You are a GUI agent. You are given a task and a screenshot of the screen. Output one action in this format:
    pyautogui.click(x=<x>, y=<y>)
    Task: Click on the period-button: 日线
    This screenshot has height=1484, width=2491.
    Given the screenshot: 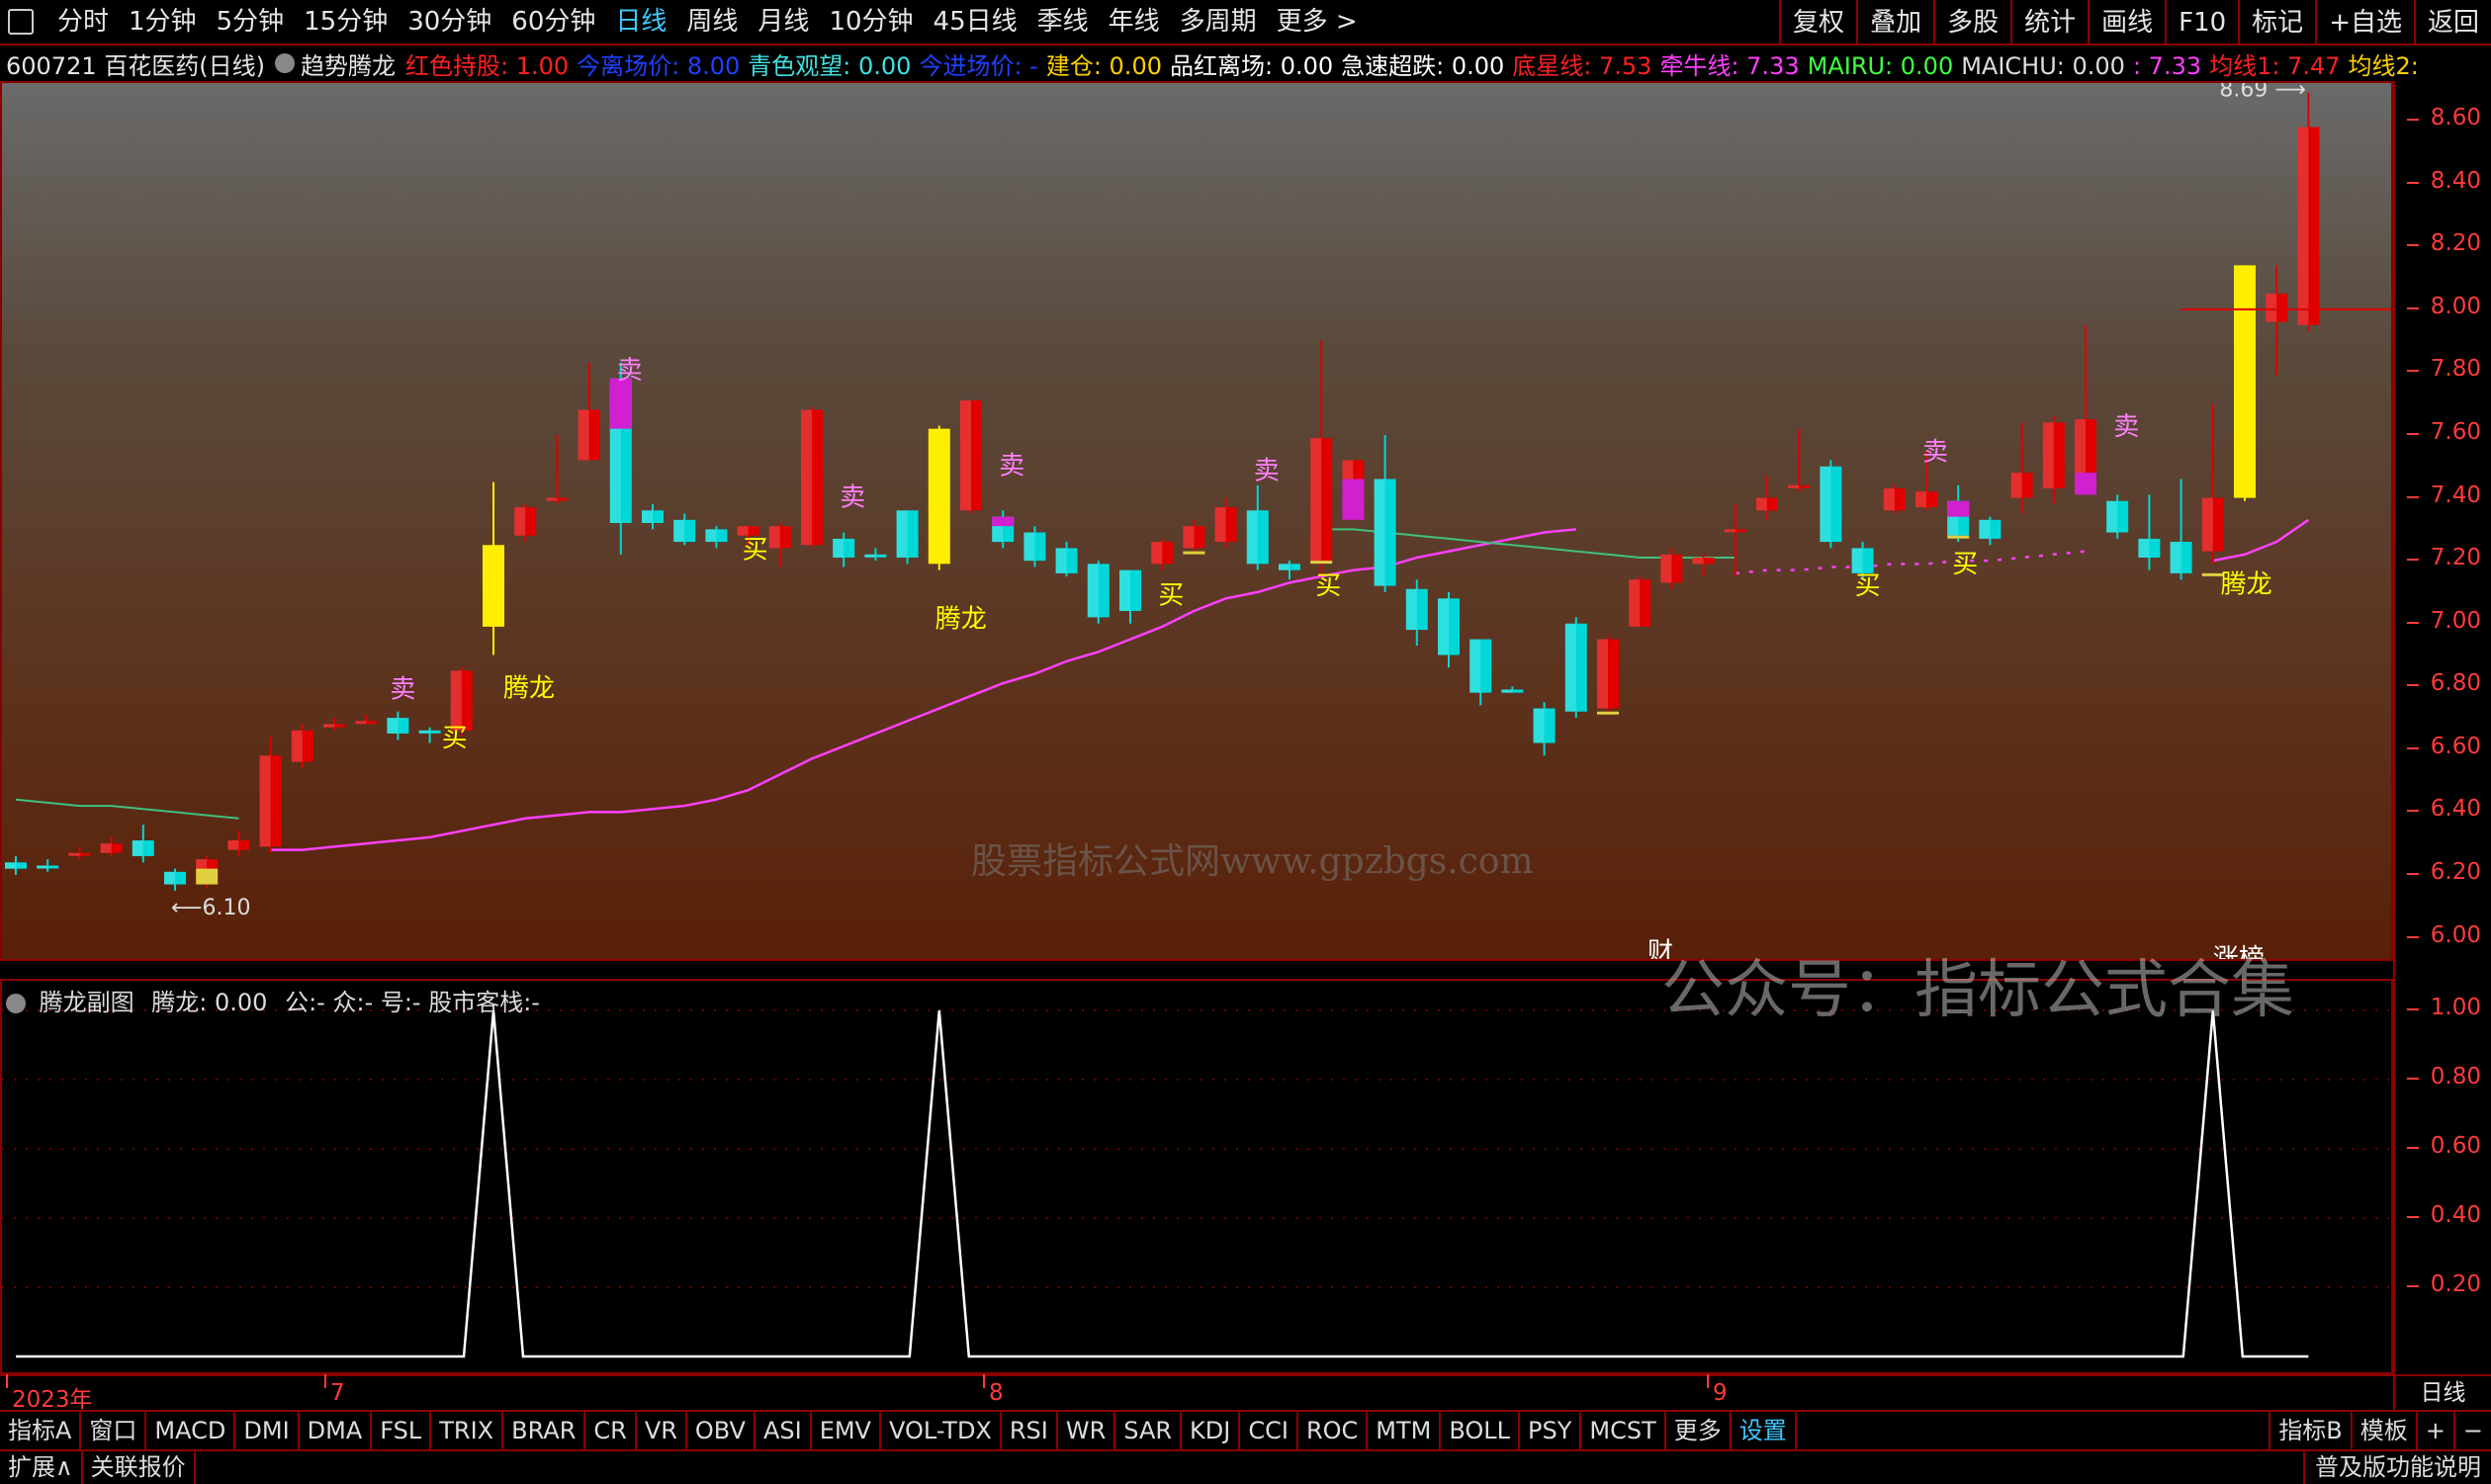 What is the action you would take?
    pyautogui.click(x=640, y=22)
    